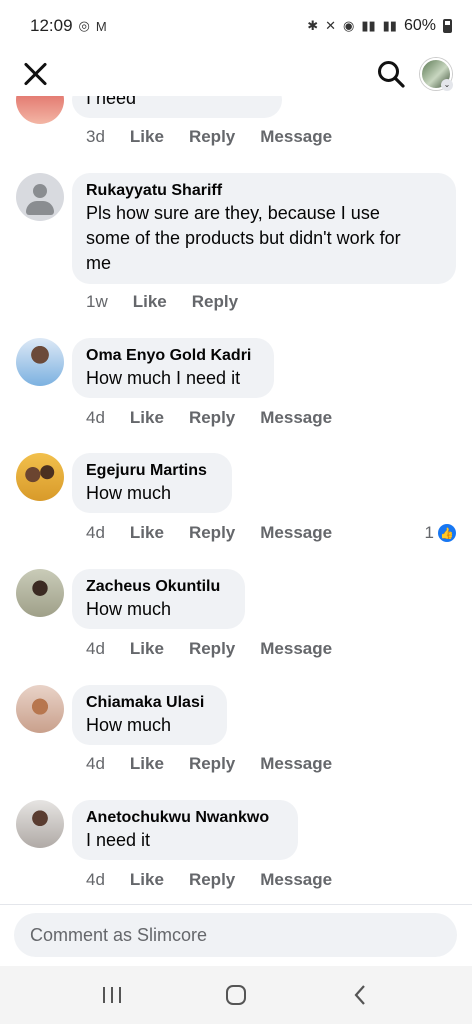  I want to click on thumbs-up-icon: 👍, so click(447, 533).